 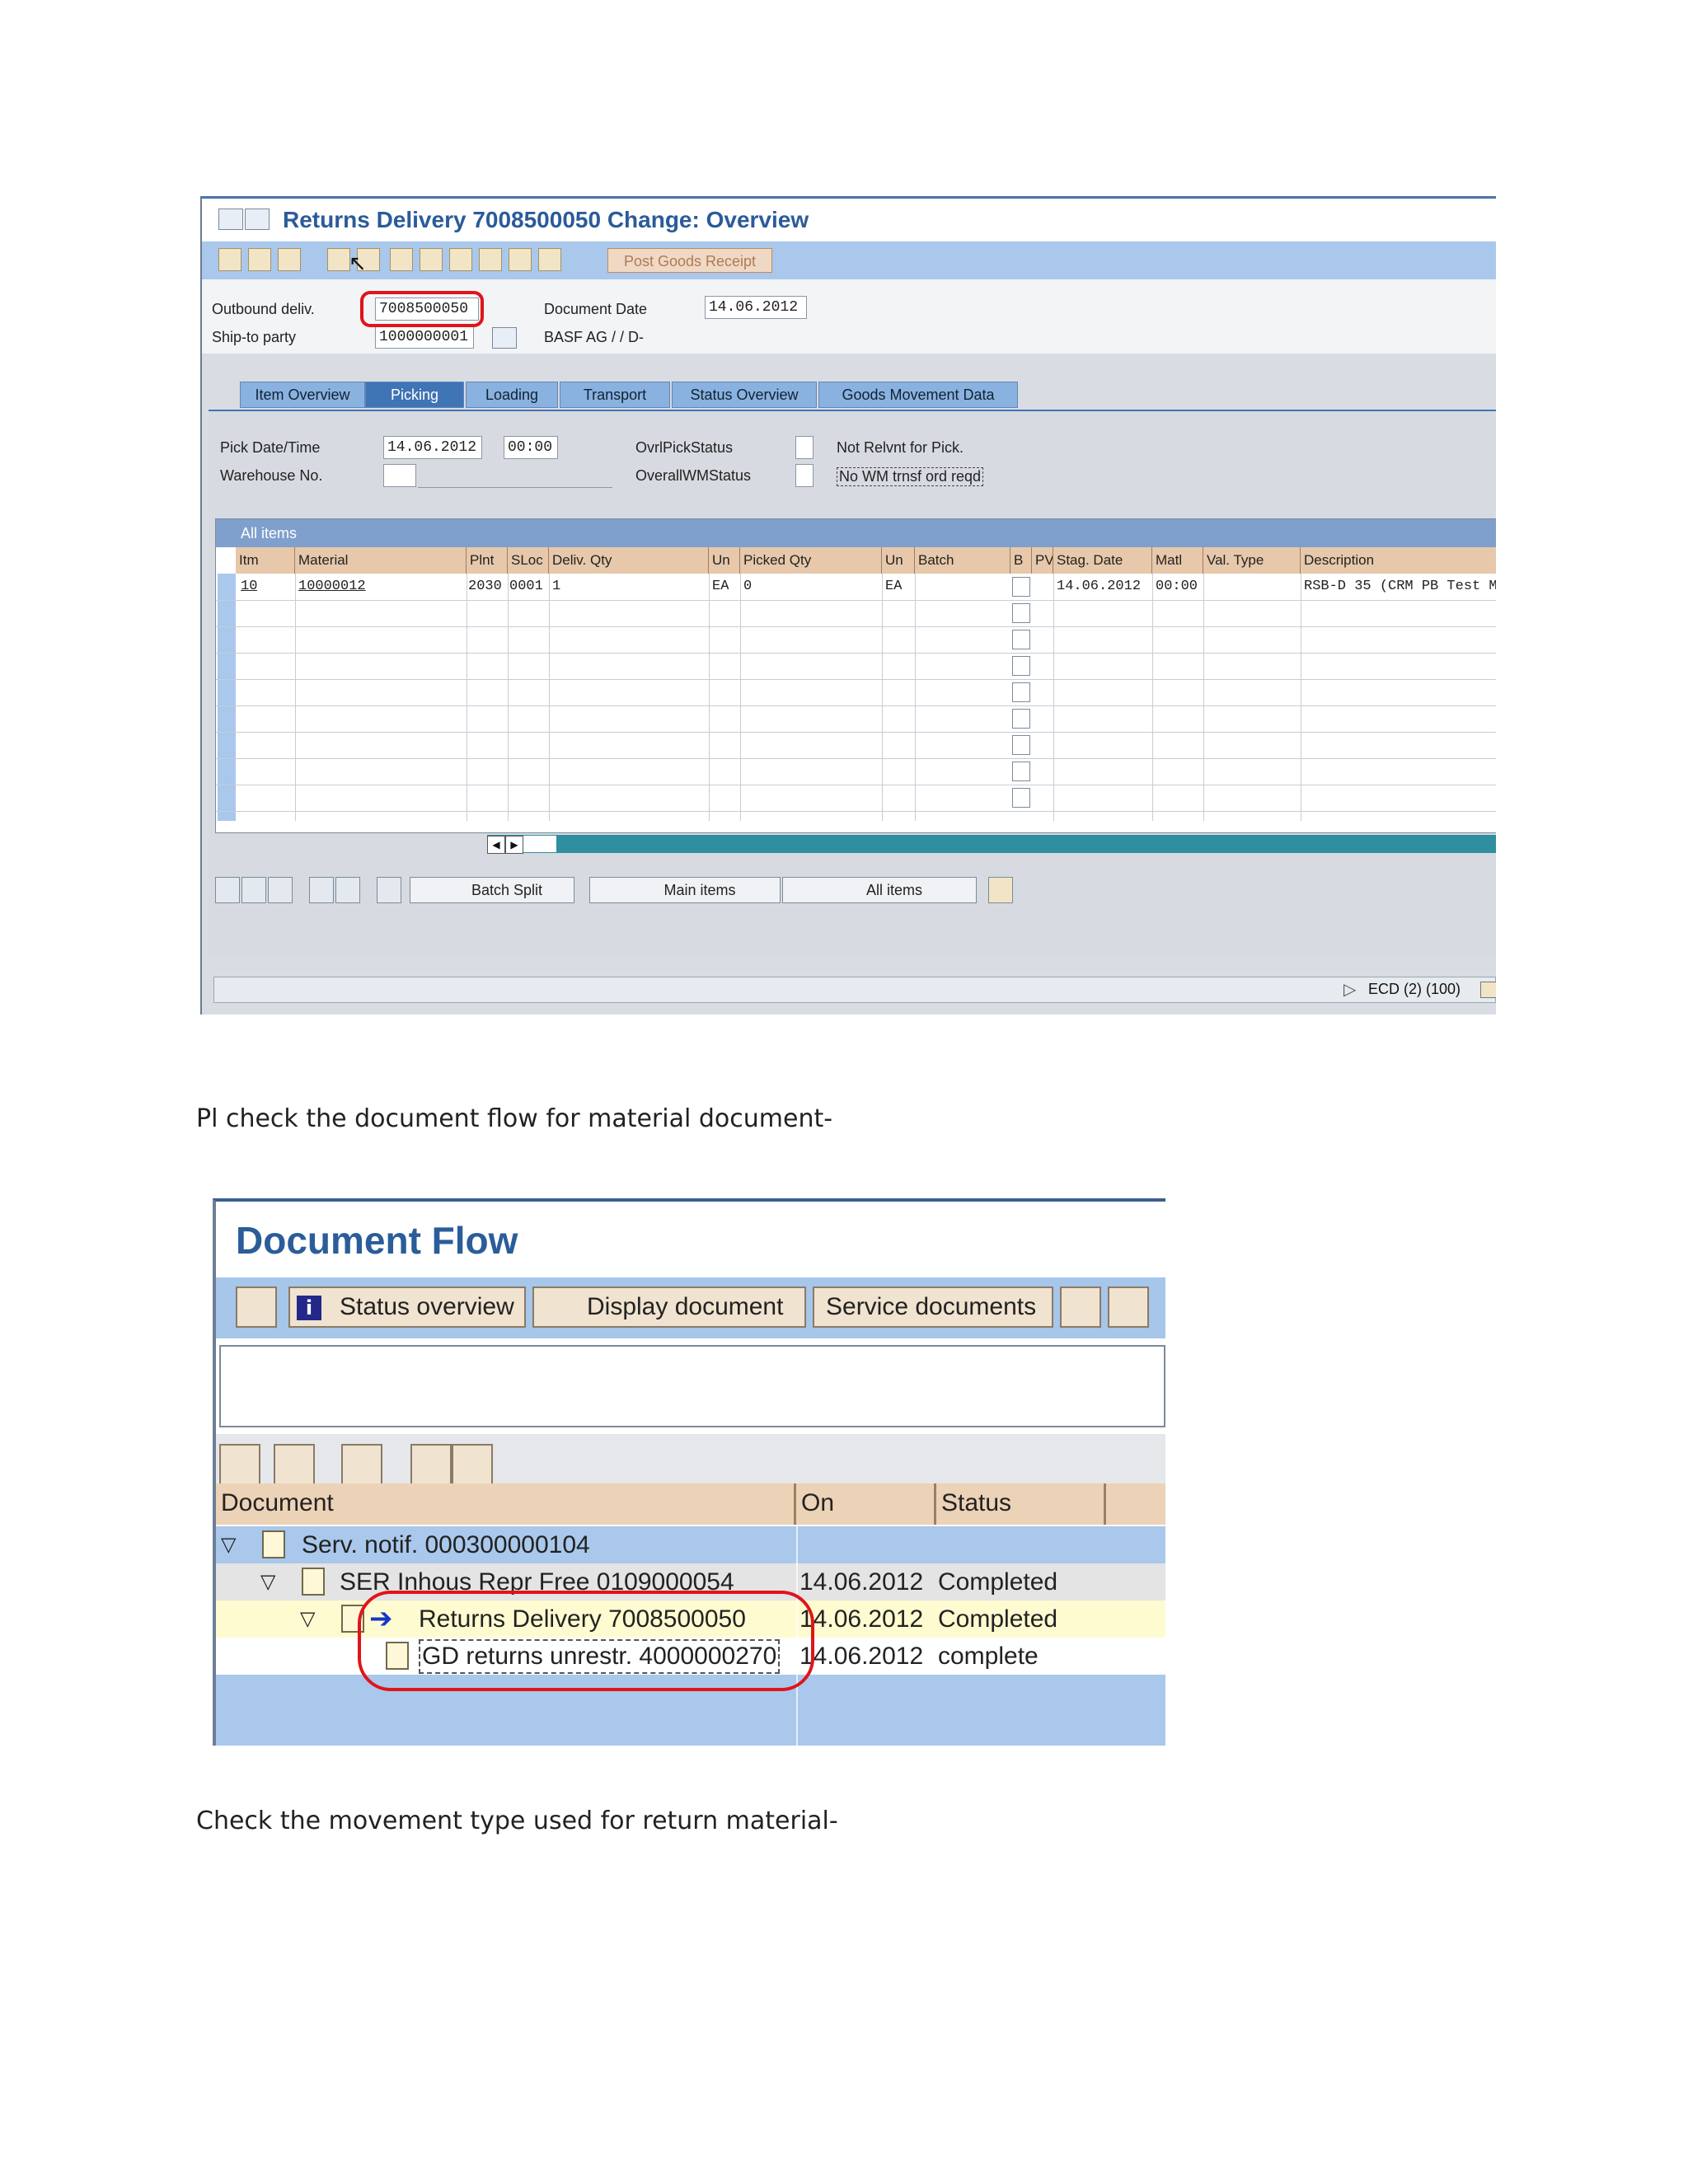 I want to click on col-matl: Matl, so click(x=1177, y=560).